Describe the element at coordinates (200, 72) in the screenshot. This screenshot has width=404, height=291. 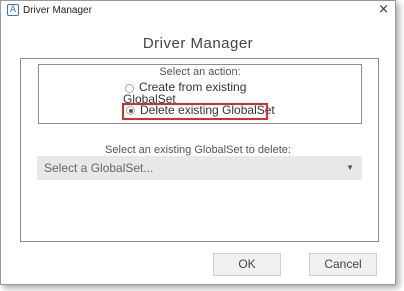
I see `action-label: Select an action:` at that location.